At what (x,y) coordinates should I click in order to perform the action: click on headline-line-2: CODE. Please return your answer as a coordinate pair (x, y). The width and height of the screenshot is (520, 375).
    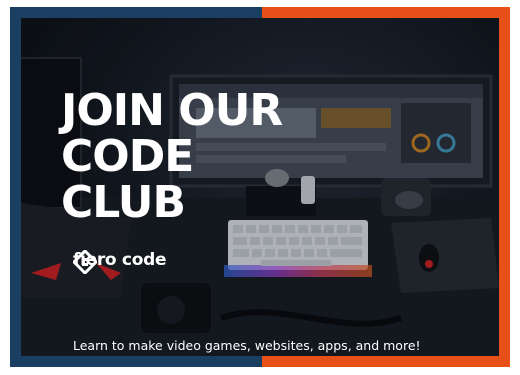
    Looking at the image, I should click on (127, 156).